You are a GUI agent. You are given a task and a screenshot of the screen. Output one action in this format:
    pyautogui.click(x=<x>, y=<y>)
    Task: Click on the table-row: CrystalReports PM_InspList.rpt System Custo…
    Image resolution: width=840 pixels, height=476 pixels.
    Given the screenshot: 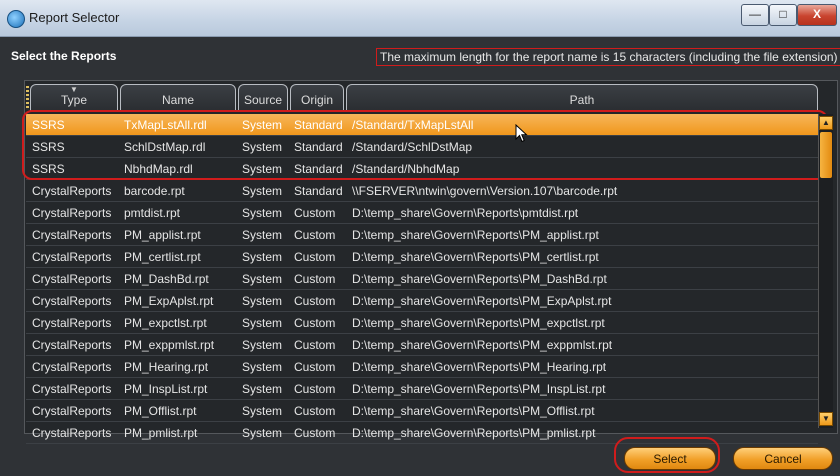 What is the action you would take?
    pyautogui.click(x=422, y=389)
    